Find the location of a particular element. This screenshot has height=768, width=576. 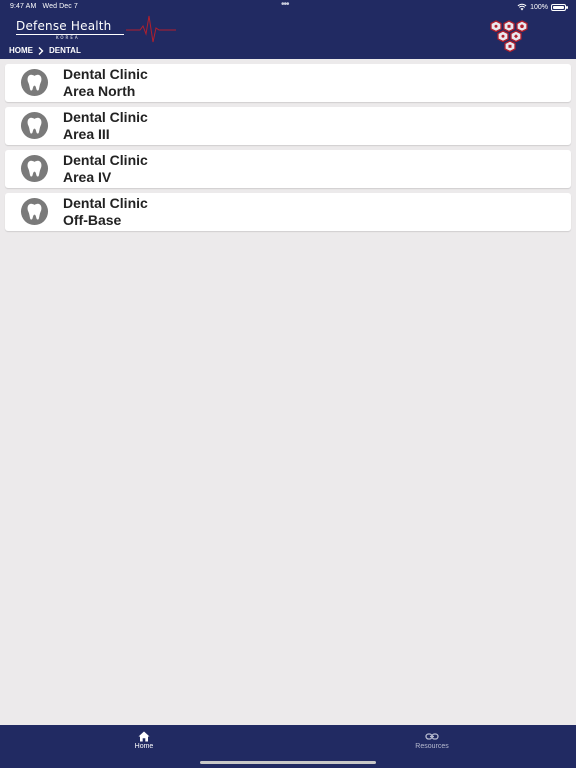

tab-home: Home is located at coordinates (144, 740).